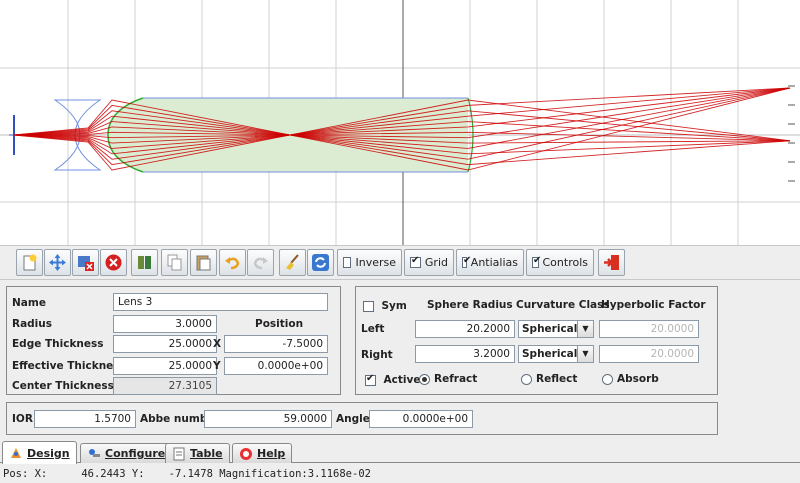 The height and width of the screenshot is (483, 800). I want to click on right-curvature-value: Spherical, so click(550, 354).